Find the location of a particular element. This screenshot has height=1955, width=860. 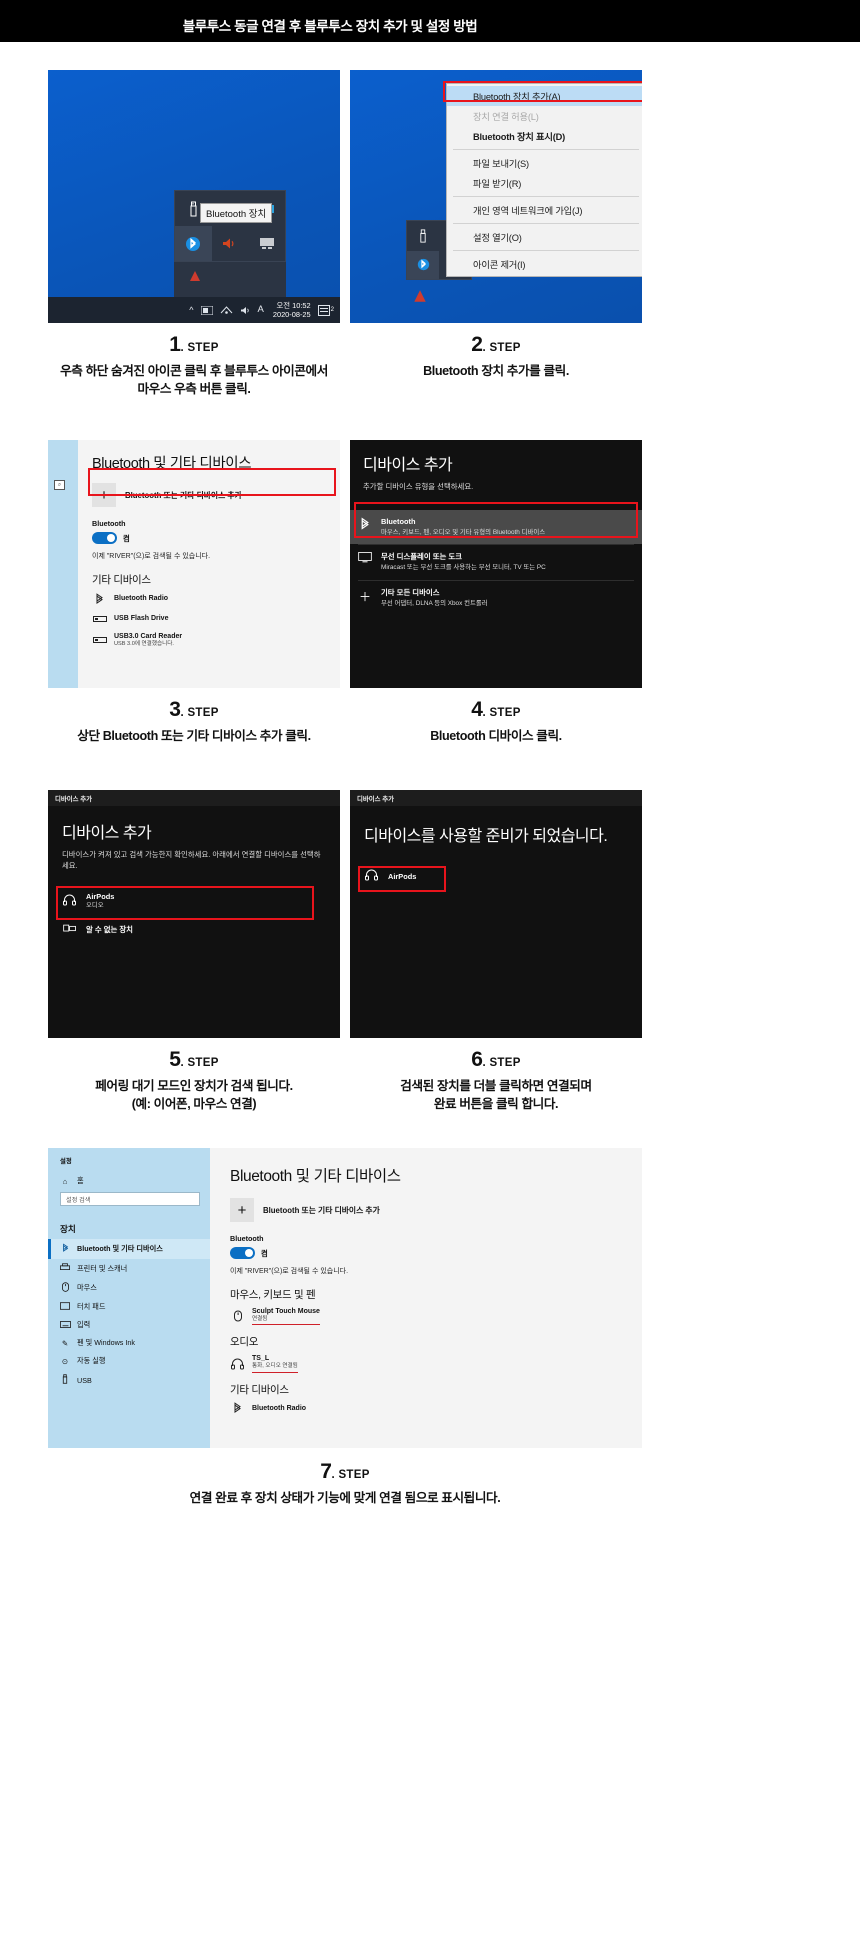

option-wireless-display-title: 무선 디스플레이 또는 도크 is located at coordinates (421, 557).